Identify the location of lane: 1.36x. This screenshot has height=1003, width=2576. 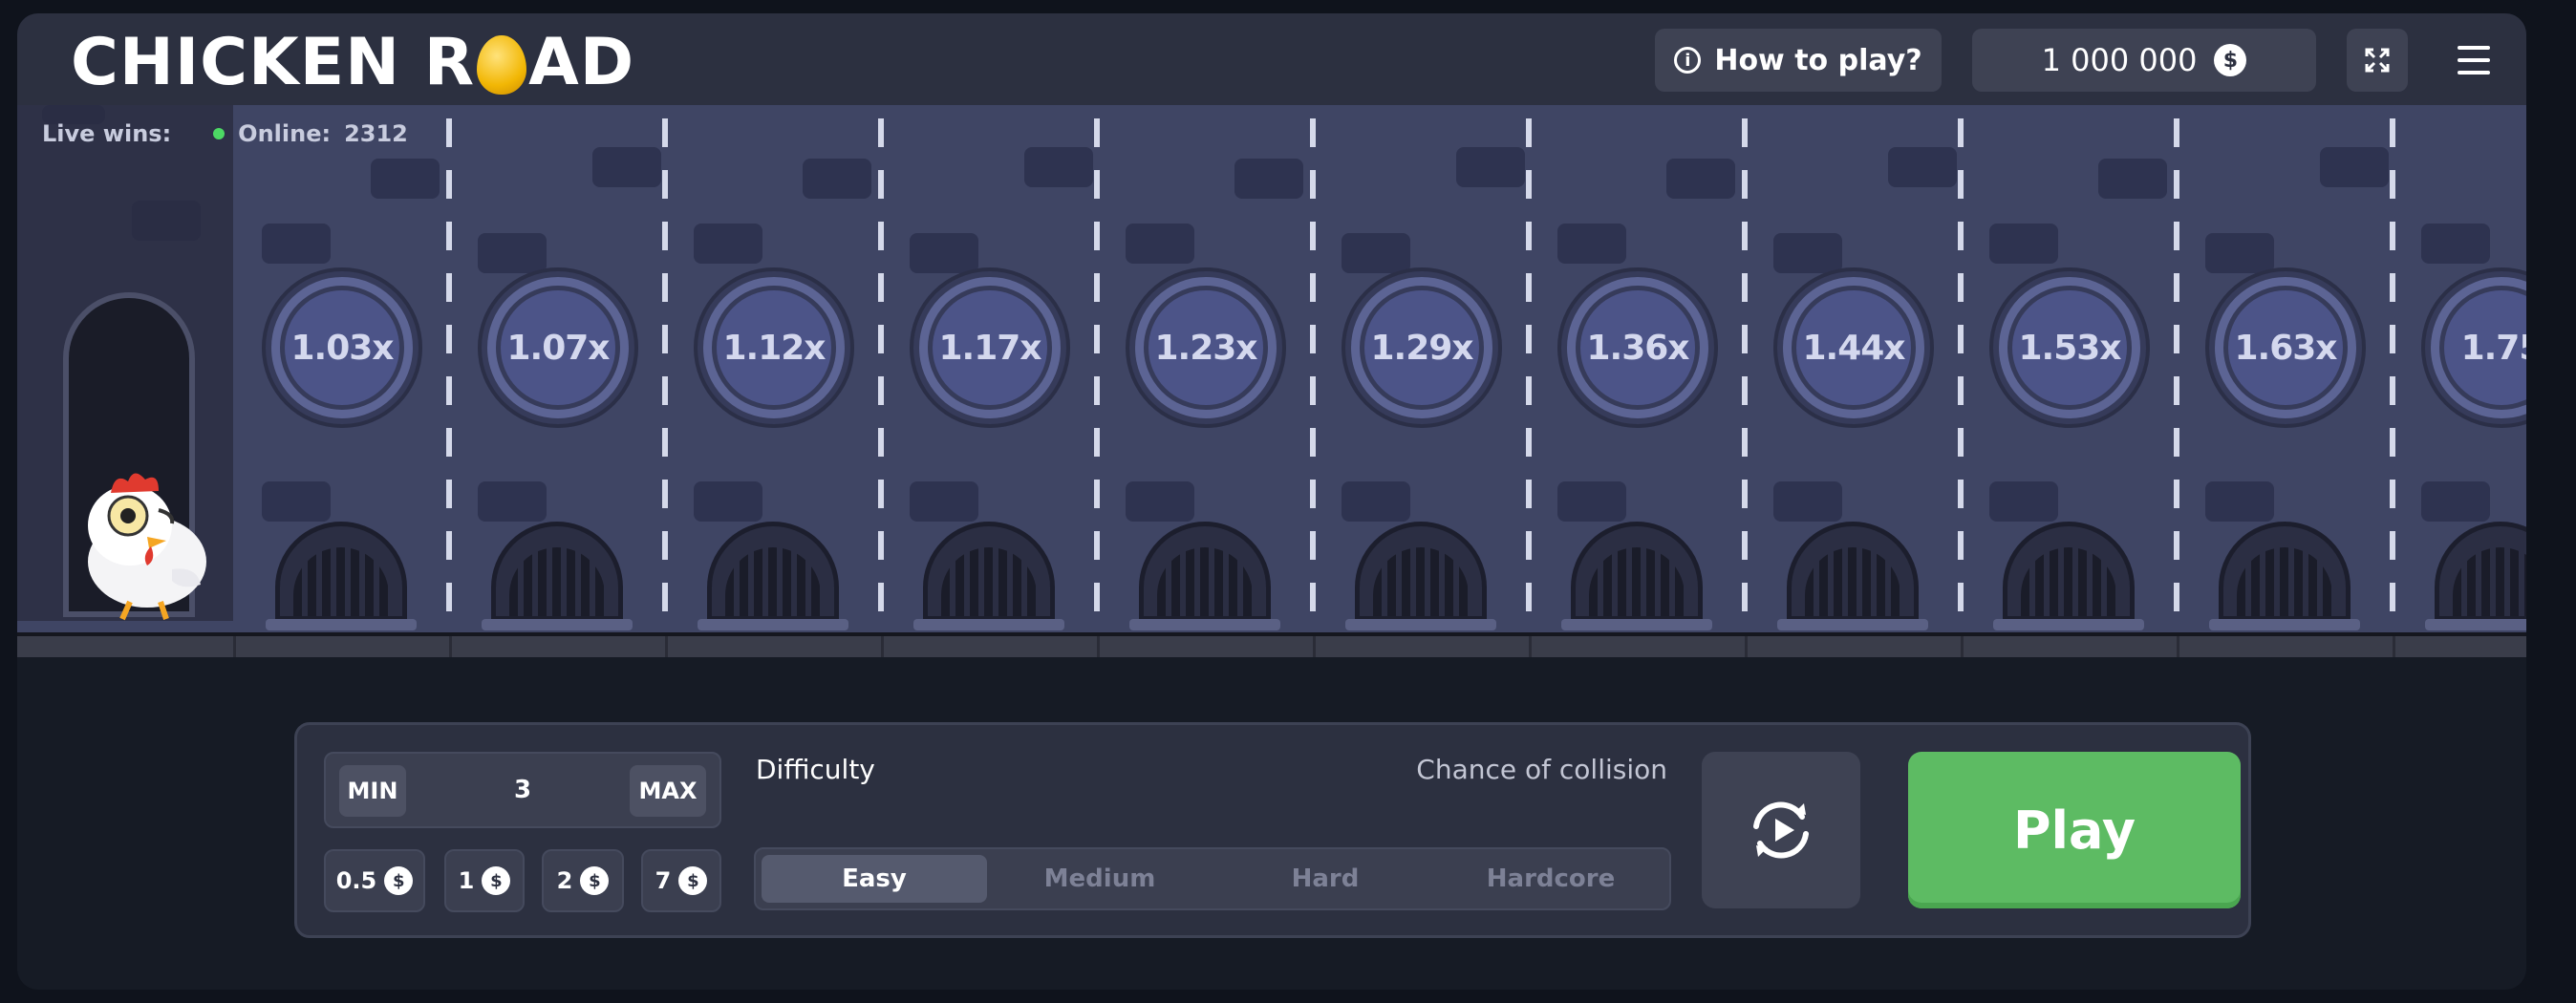
(1637, 367).